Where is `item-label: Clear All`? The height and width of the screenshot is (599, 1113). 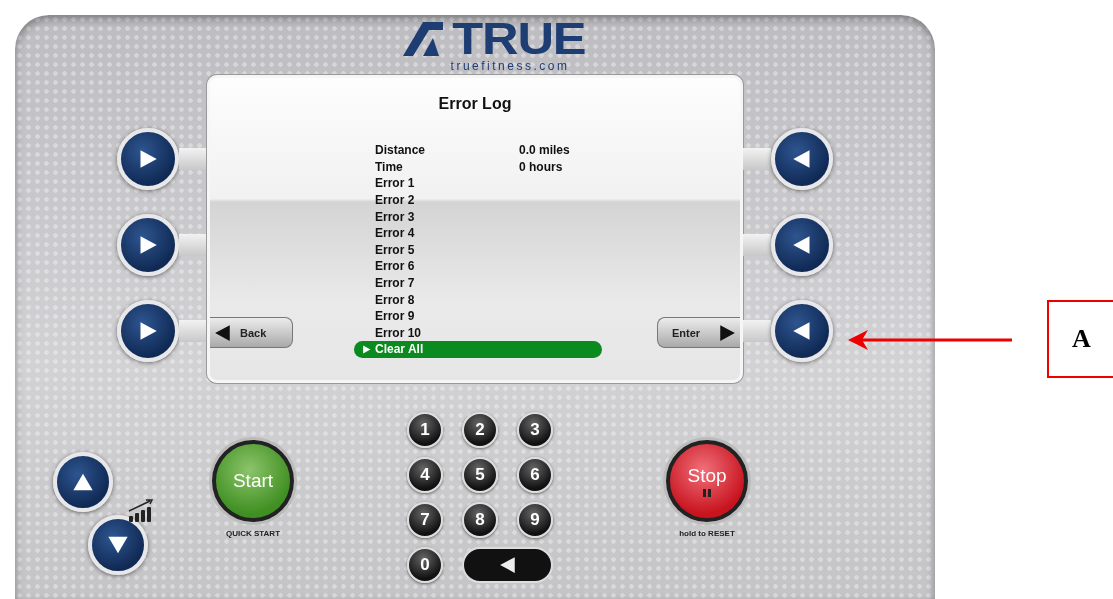
item-label: Clear All is located at coordinates (399, 349).